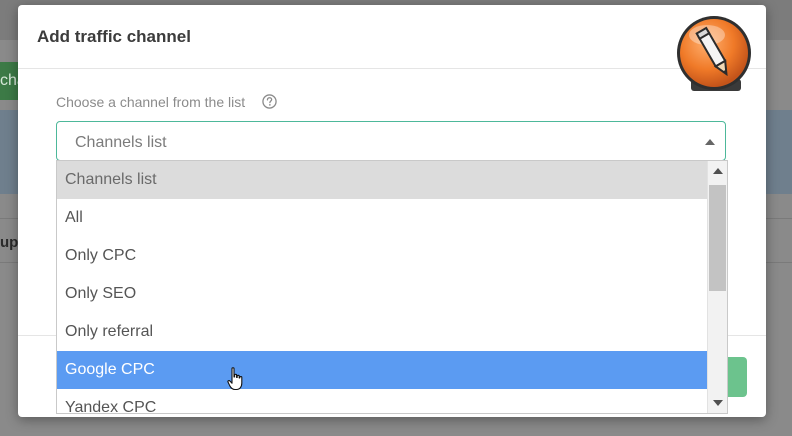 Image resolution: width=792 pixels, height=436 pixels. Describe the element at coordinates (9, 242) in the screenshot. I see `background-text-fragment: up` at that location.